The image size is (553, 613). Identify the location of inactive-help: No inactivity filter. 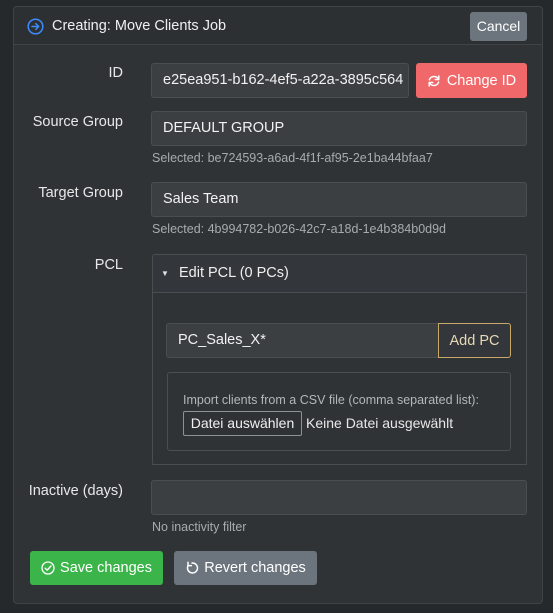
(199, 527).